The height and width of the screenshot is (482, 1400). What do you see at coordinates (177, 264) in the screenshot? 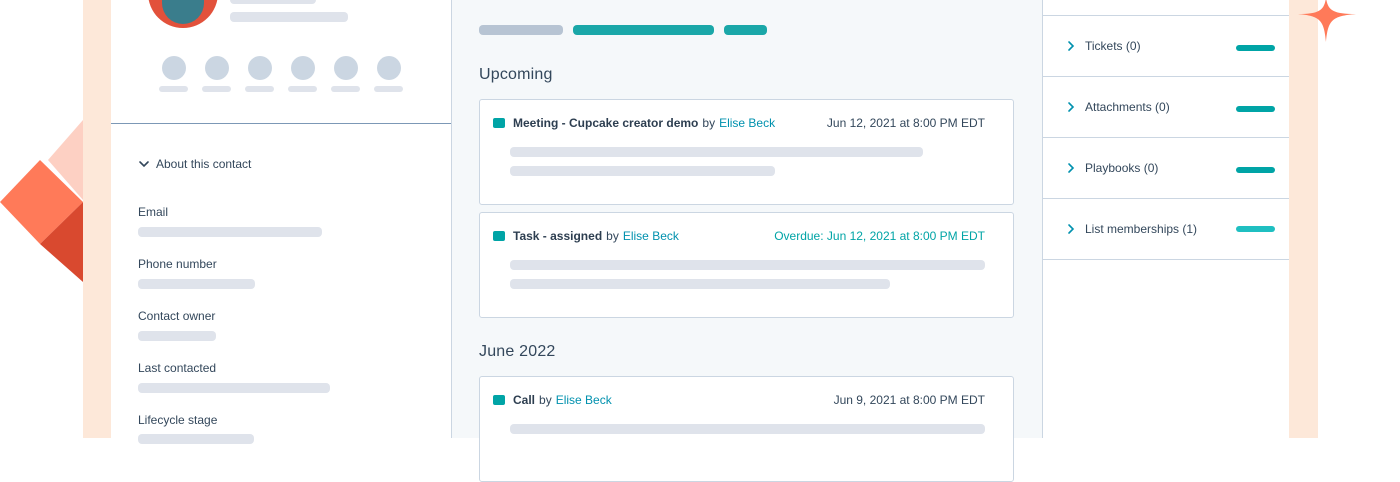
I see `property-label-phone: Phone number` at bounding box center [177, 264].